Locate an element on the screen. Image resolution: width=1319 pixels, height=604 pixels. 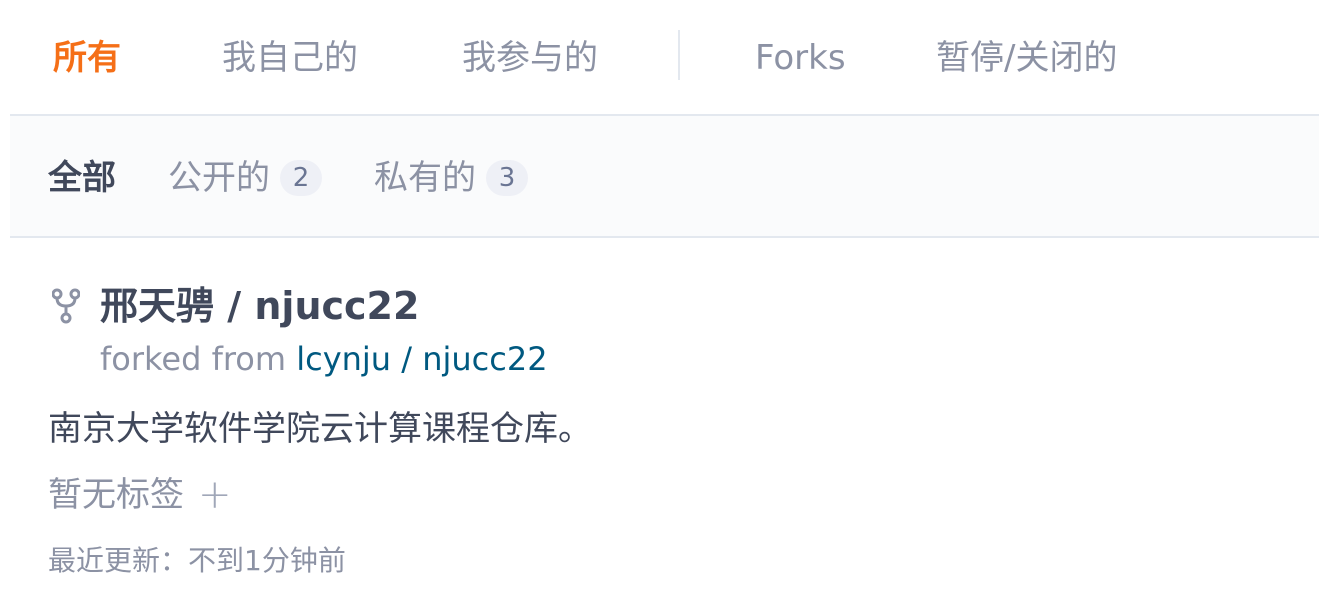
filter-all: 全部 is located at coordinates (82, 178).